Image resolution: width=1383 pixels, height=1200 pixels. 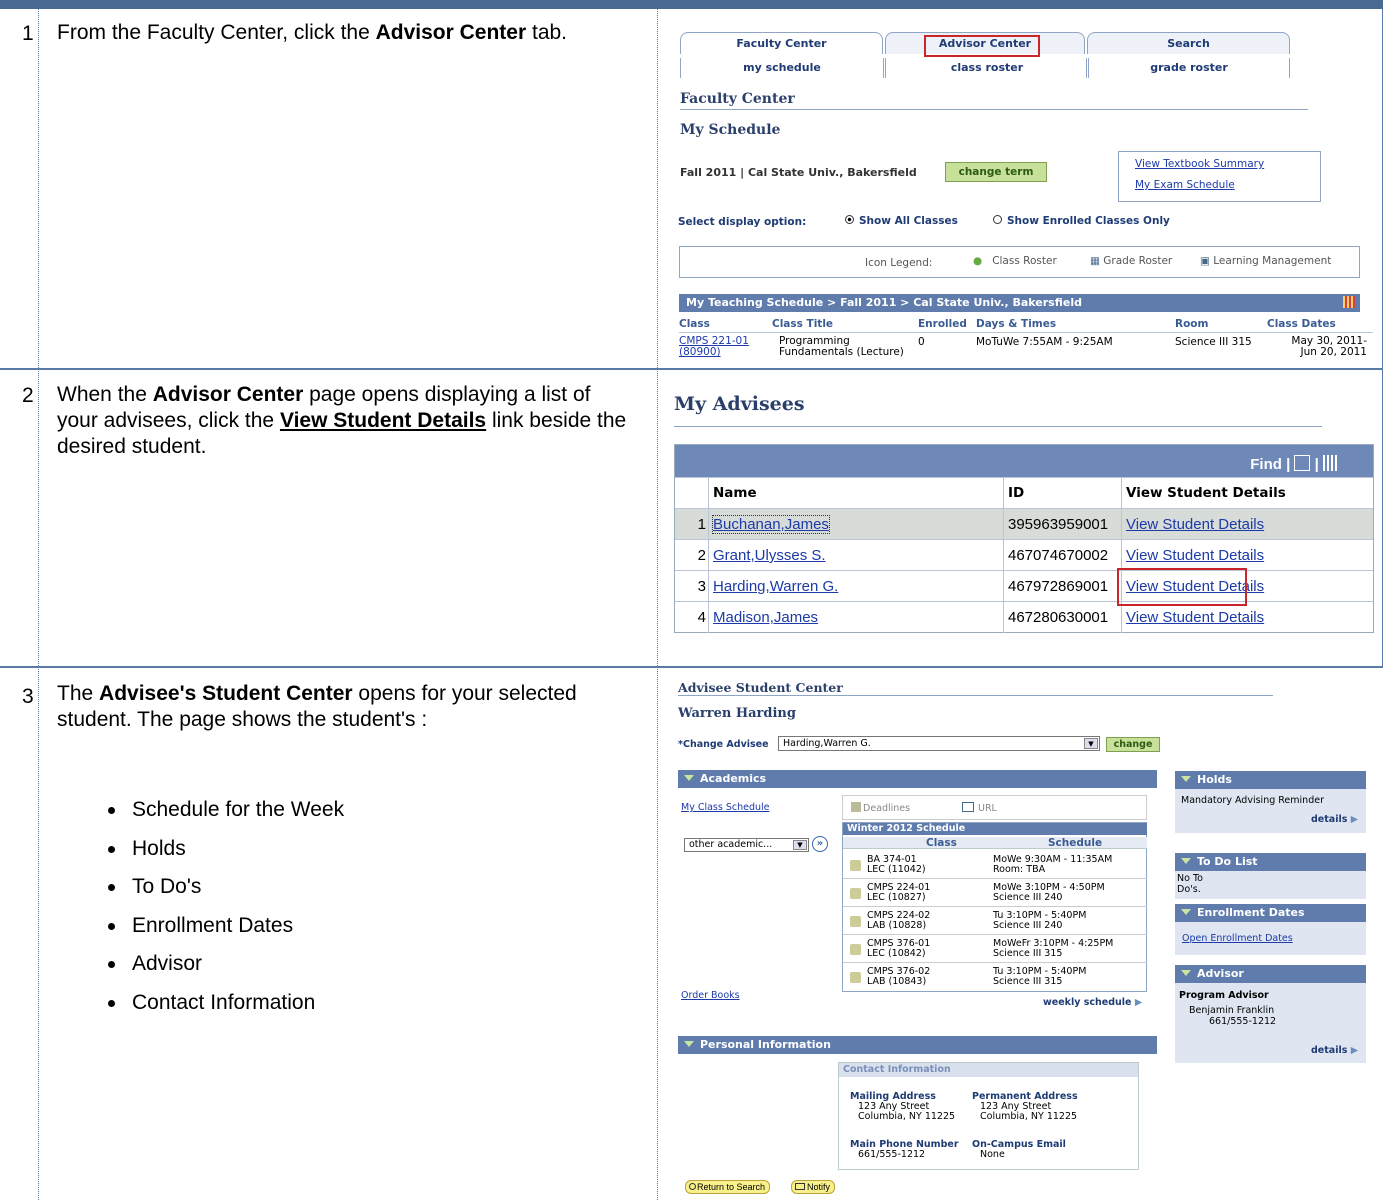 What do you see at coordinates (714, 347) in the screenshot?
I see `class-link: CMPS 221-01 (80900)` at bounding box center [714, 347].